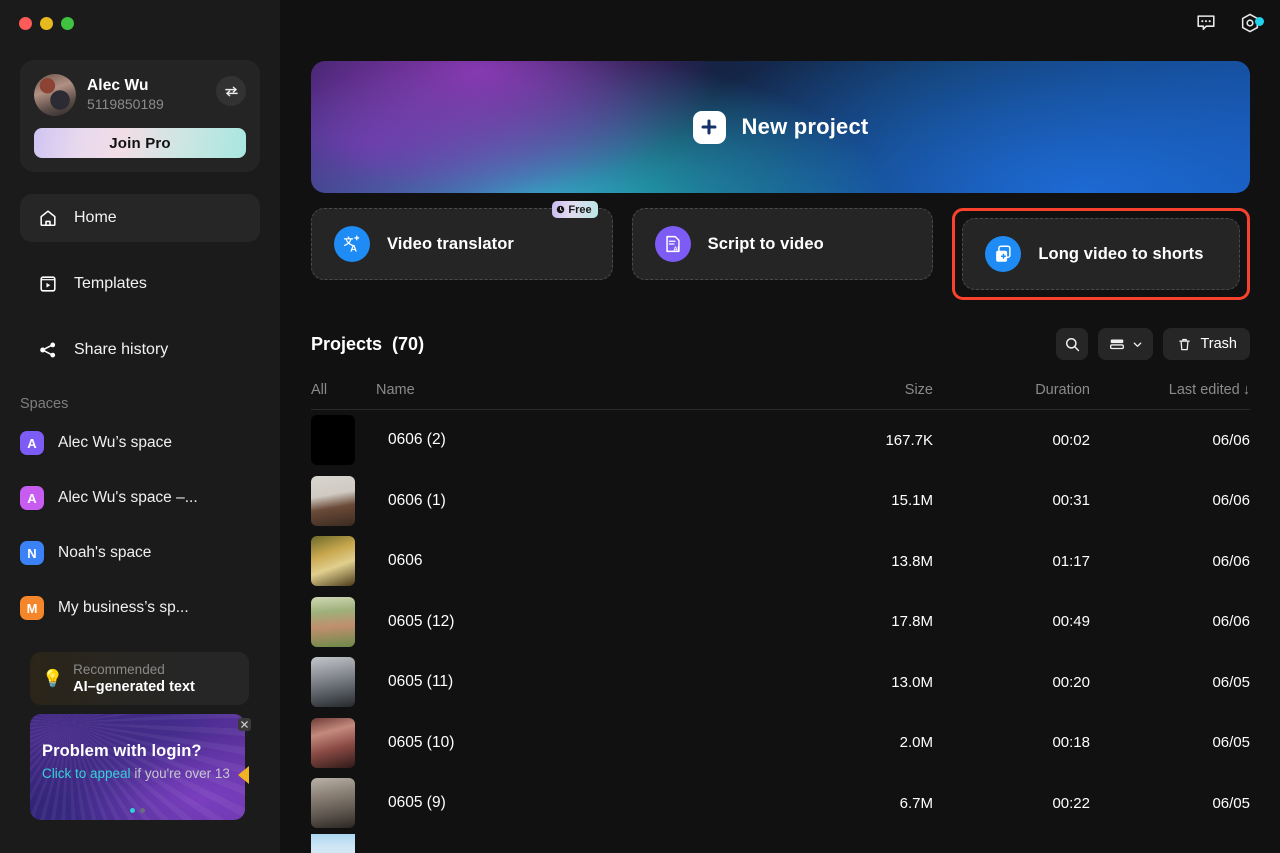 The image size is (1280, 853). Describe the element at coordinates (46, 23) in the screenshot. I see `minimize-window-button` at that location.